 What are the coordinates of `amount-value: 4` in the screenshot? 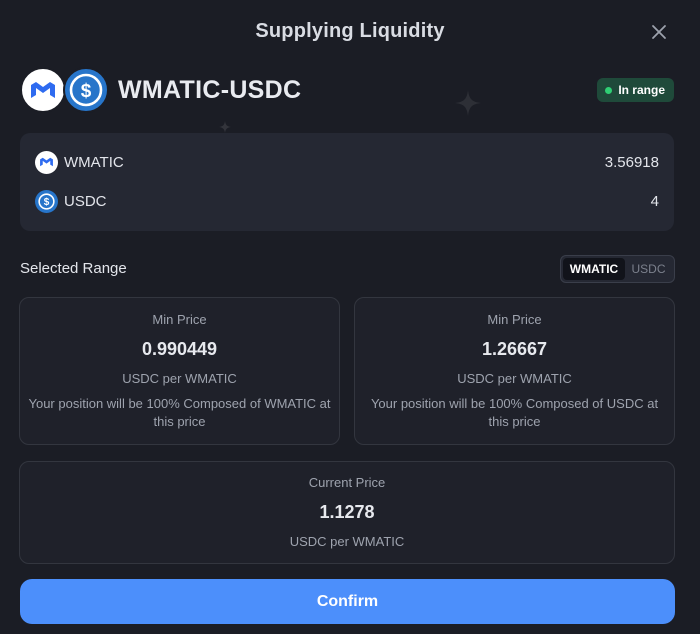 It's located at (654, 201).